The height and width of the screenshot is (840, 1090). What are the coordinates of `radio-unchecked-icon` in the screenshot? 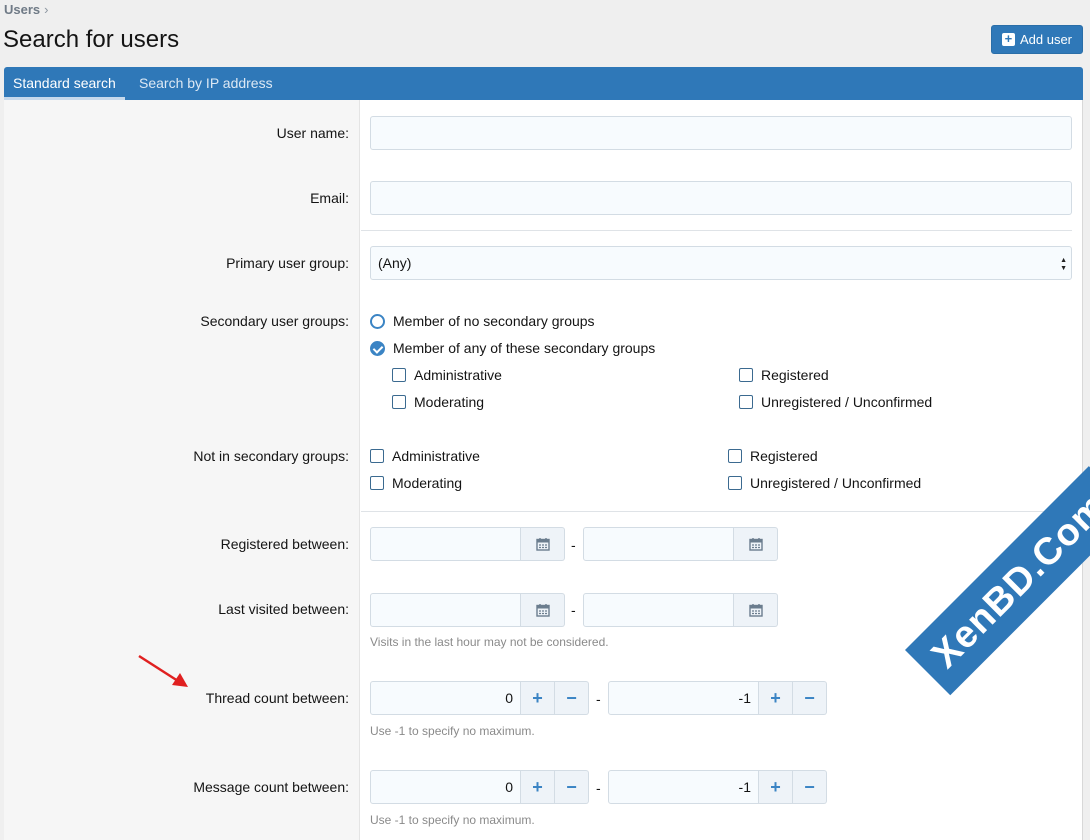 It's located at (377, 321).